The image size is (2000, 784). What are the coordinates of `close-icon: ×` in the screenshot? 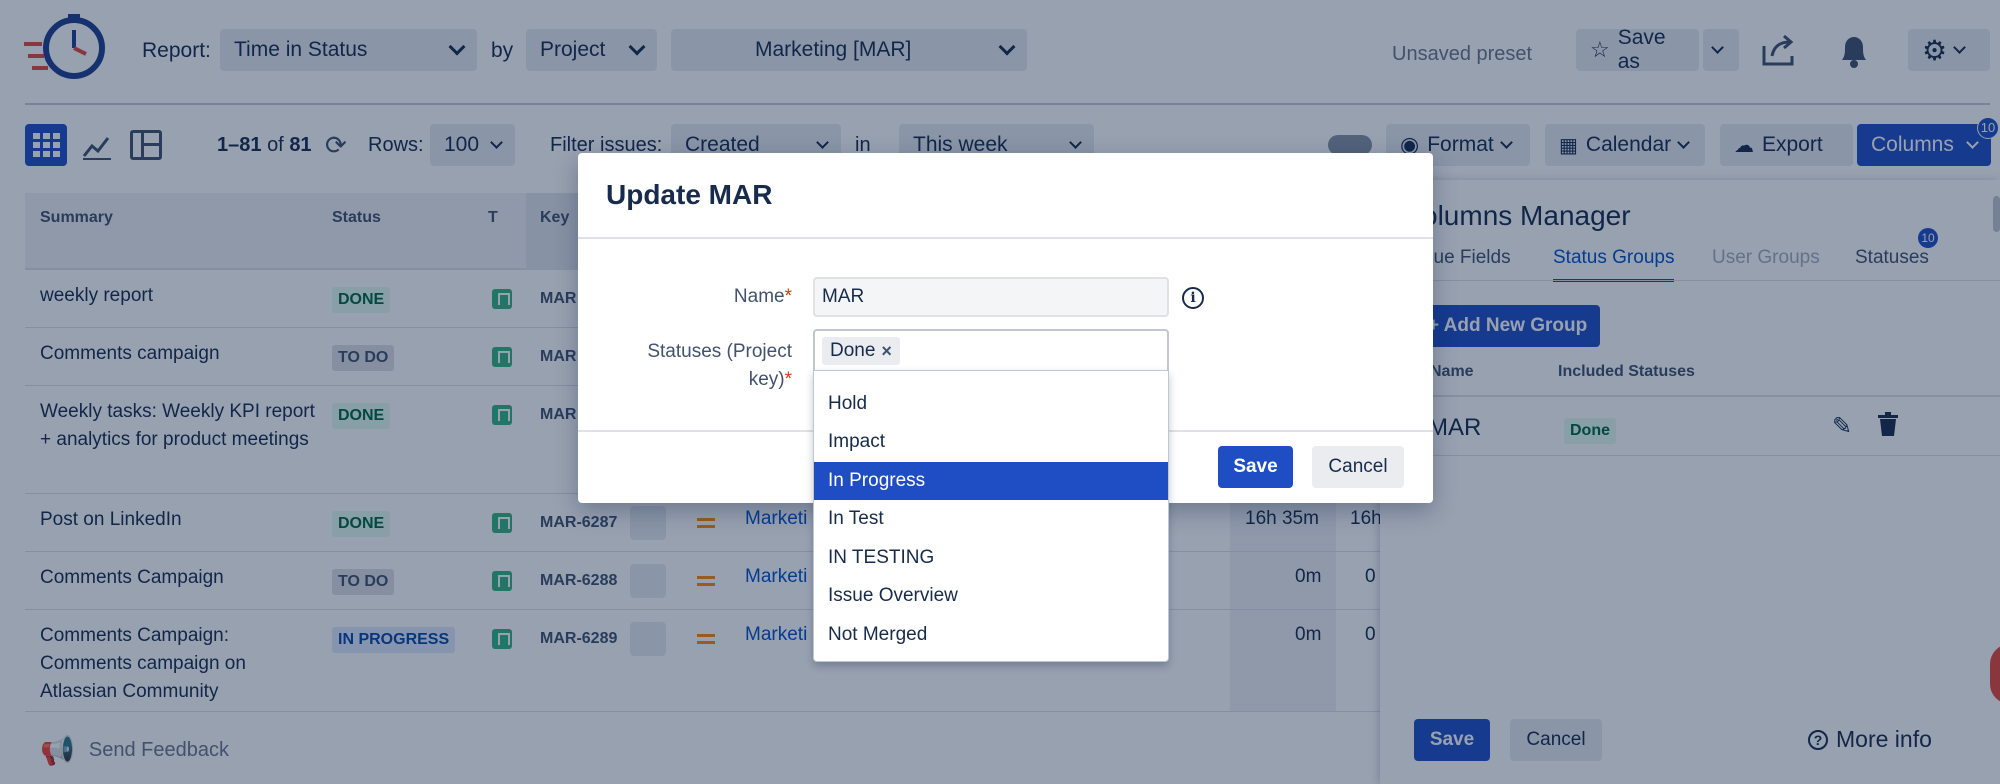 It's located at (886, 351).